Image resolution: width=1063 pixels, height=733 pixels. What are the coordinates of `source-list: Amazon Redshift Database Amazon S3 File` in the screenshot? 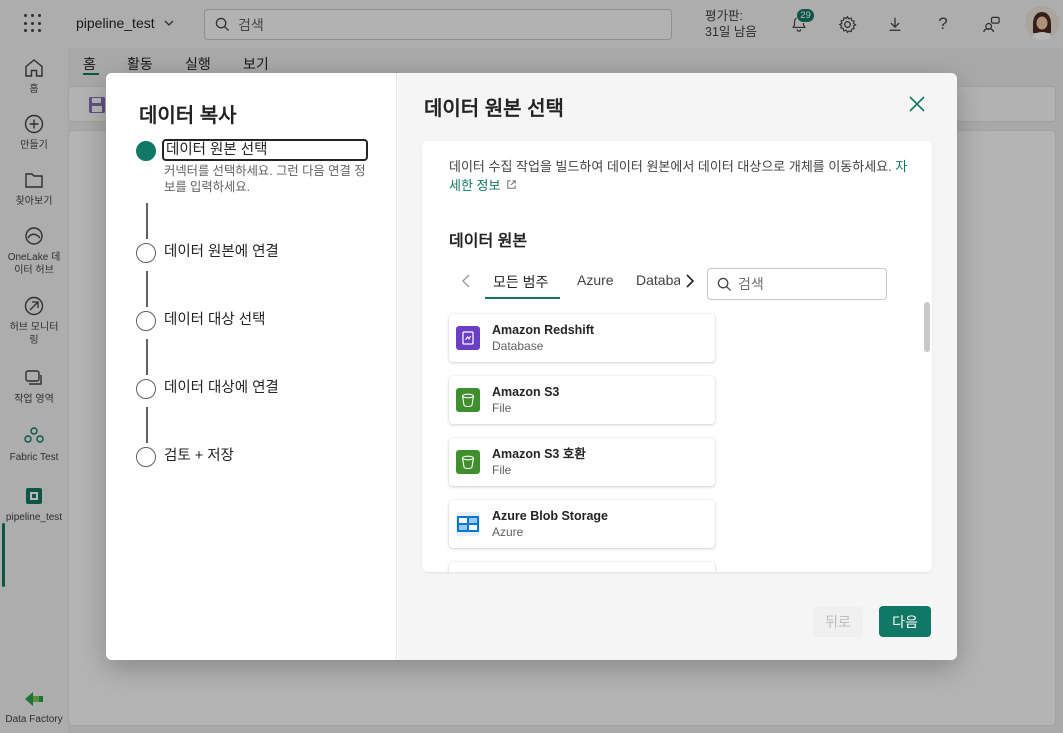 It's located at (583, 442).